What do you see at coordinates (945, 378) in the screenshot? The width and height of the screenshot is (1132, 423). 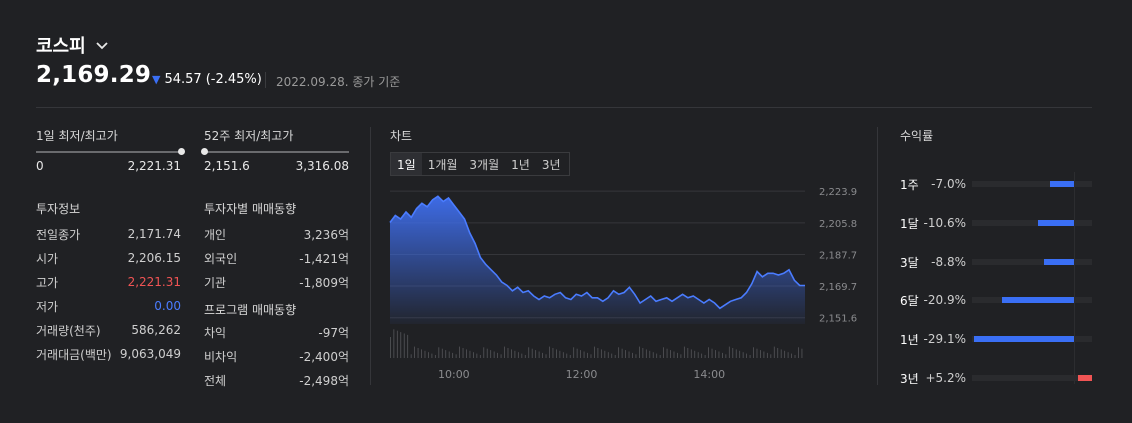 I see `return-value: +5.2%` at bounding box center [945, 378].